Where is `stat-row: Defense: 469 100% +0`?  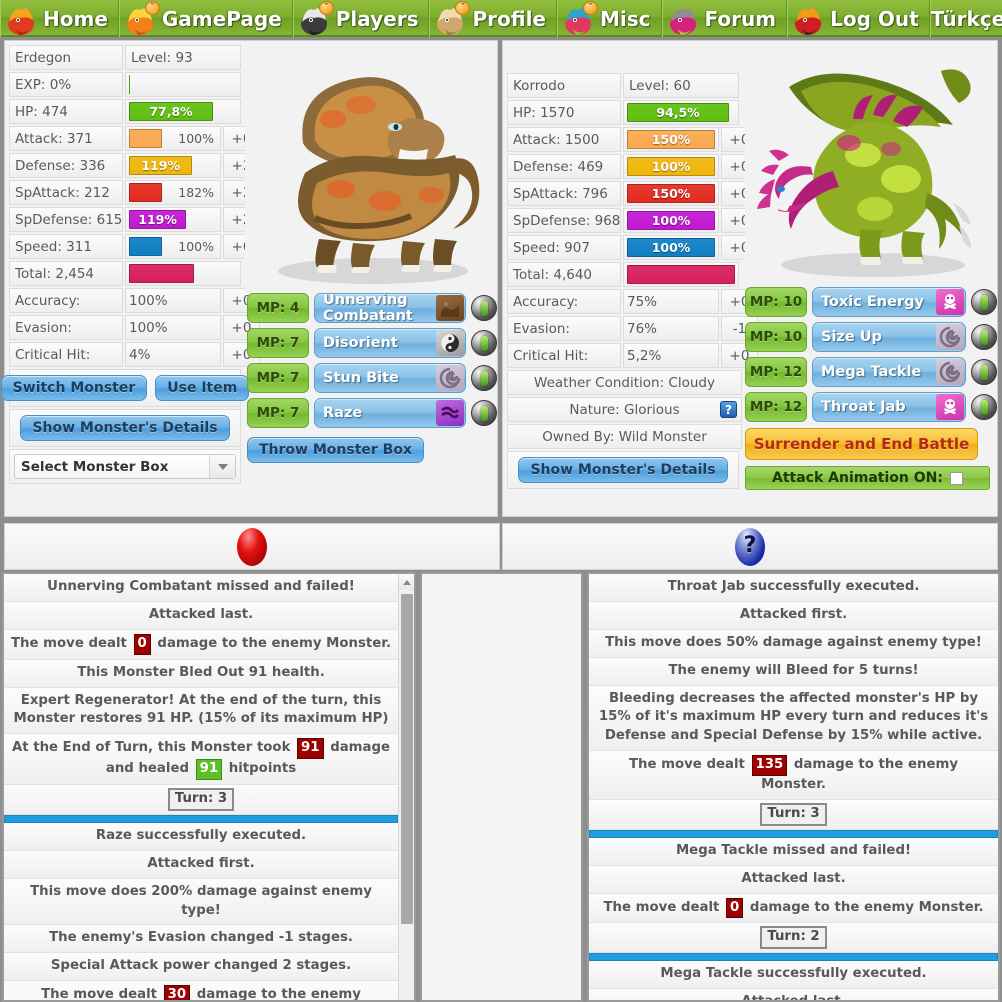
stat-row: Defense: 469 100% +0 is located at coordinates (632, 166).